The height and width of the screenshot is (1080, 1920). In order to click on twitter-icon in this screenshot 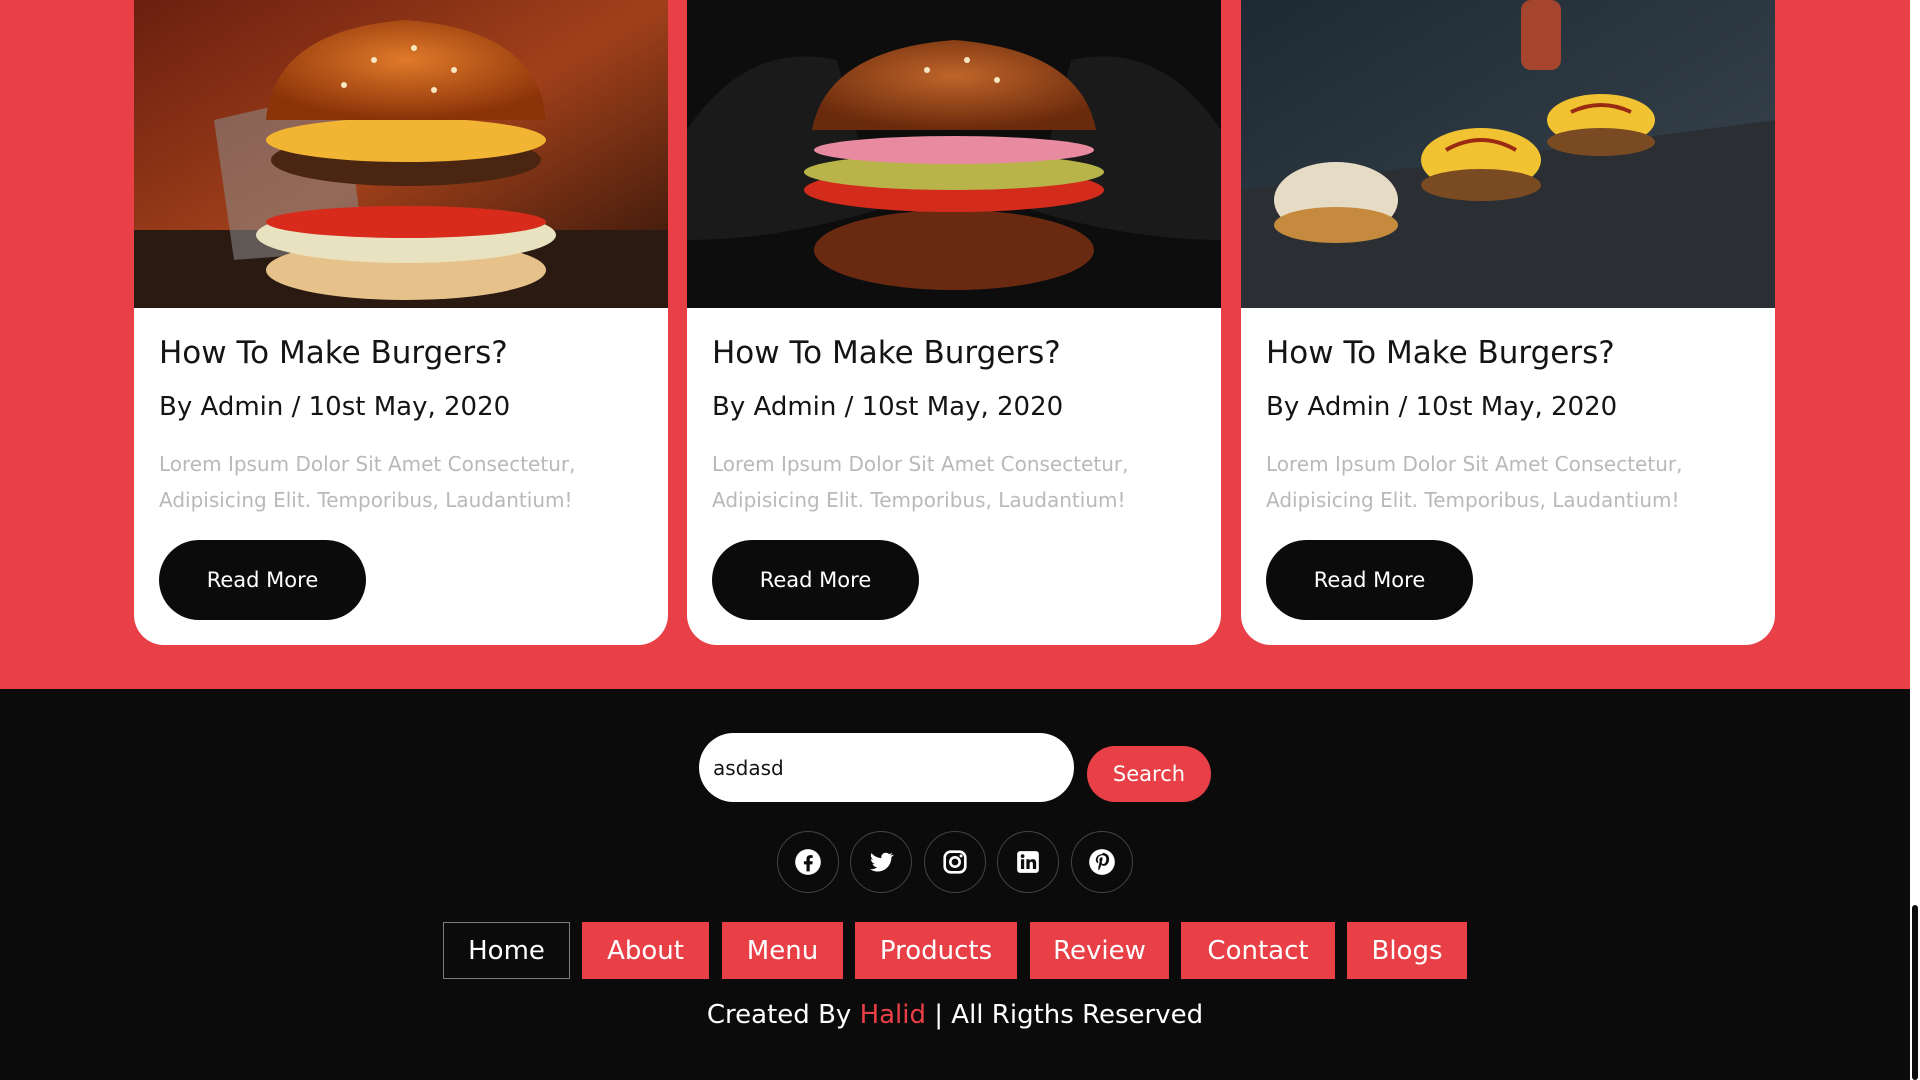, I will do `click(882, 862)`.